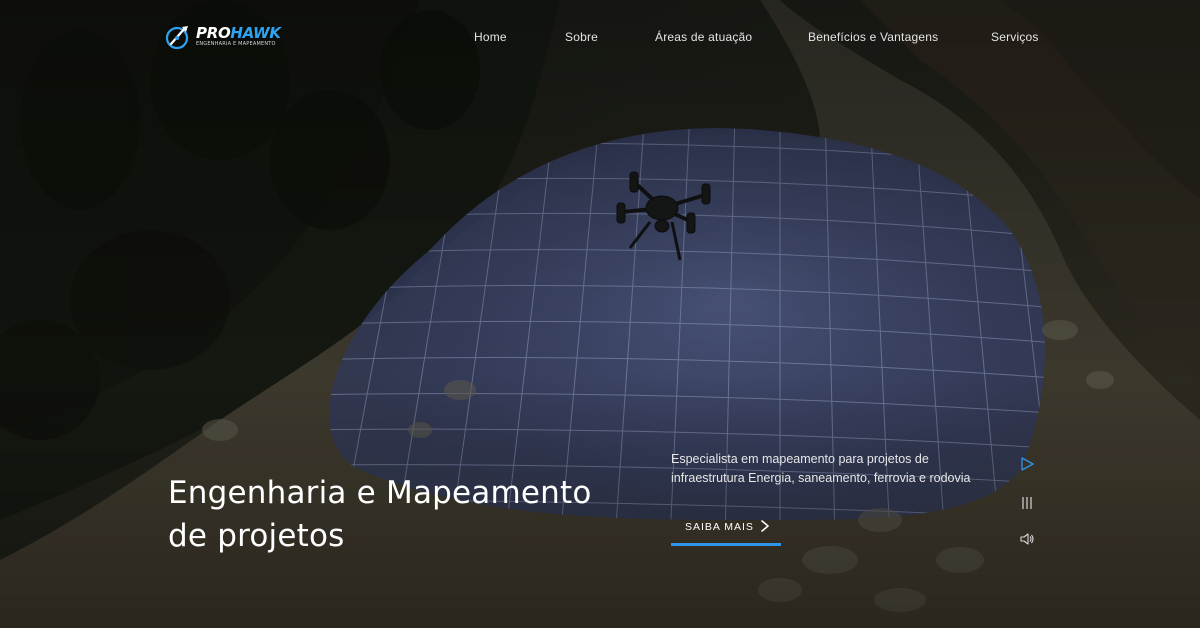 This screenshot has width=1200, height=628. Describe the element at coordinates (256, 535) in the screenshot. I see `hero-headline-line-2: de projetos` at that location.